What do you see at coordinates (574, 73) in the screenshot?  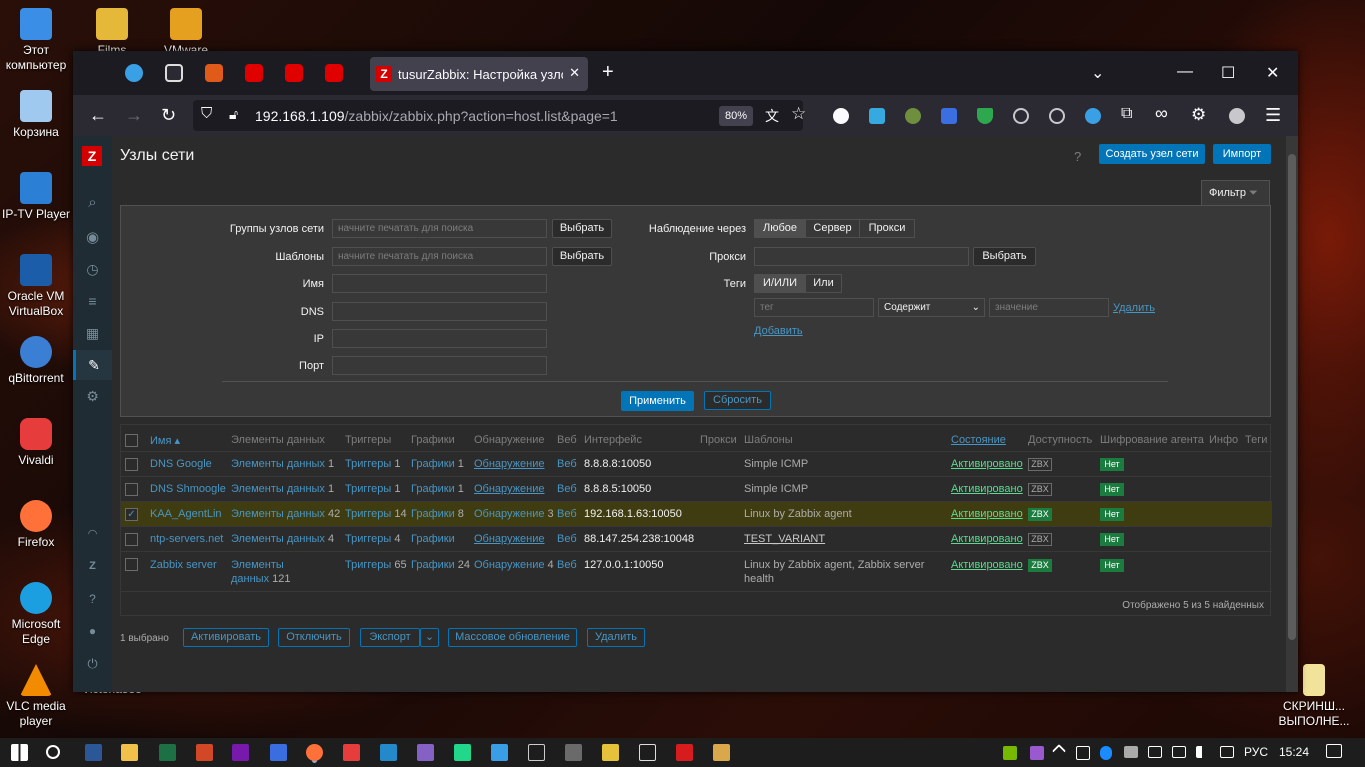 I see `tab-close-icon: ✕` at bounding box center [574, 73].